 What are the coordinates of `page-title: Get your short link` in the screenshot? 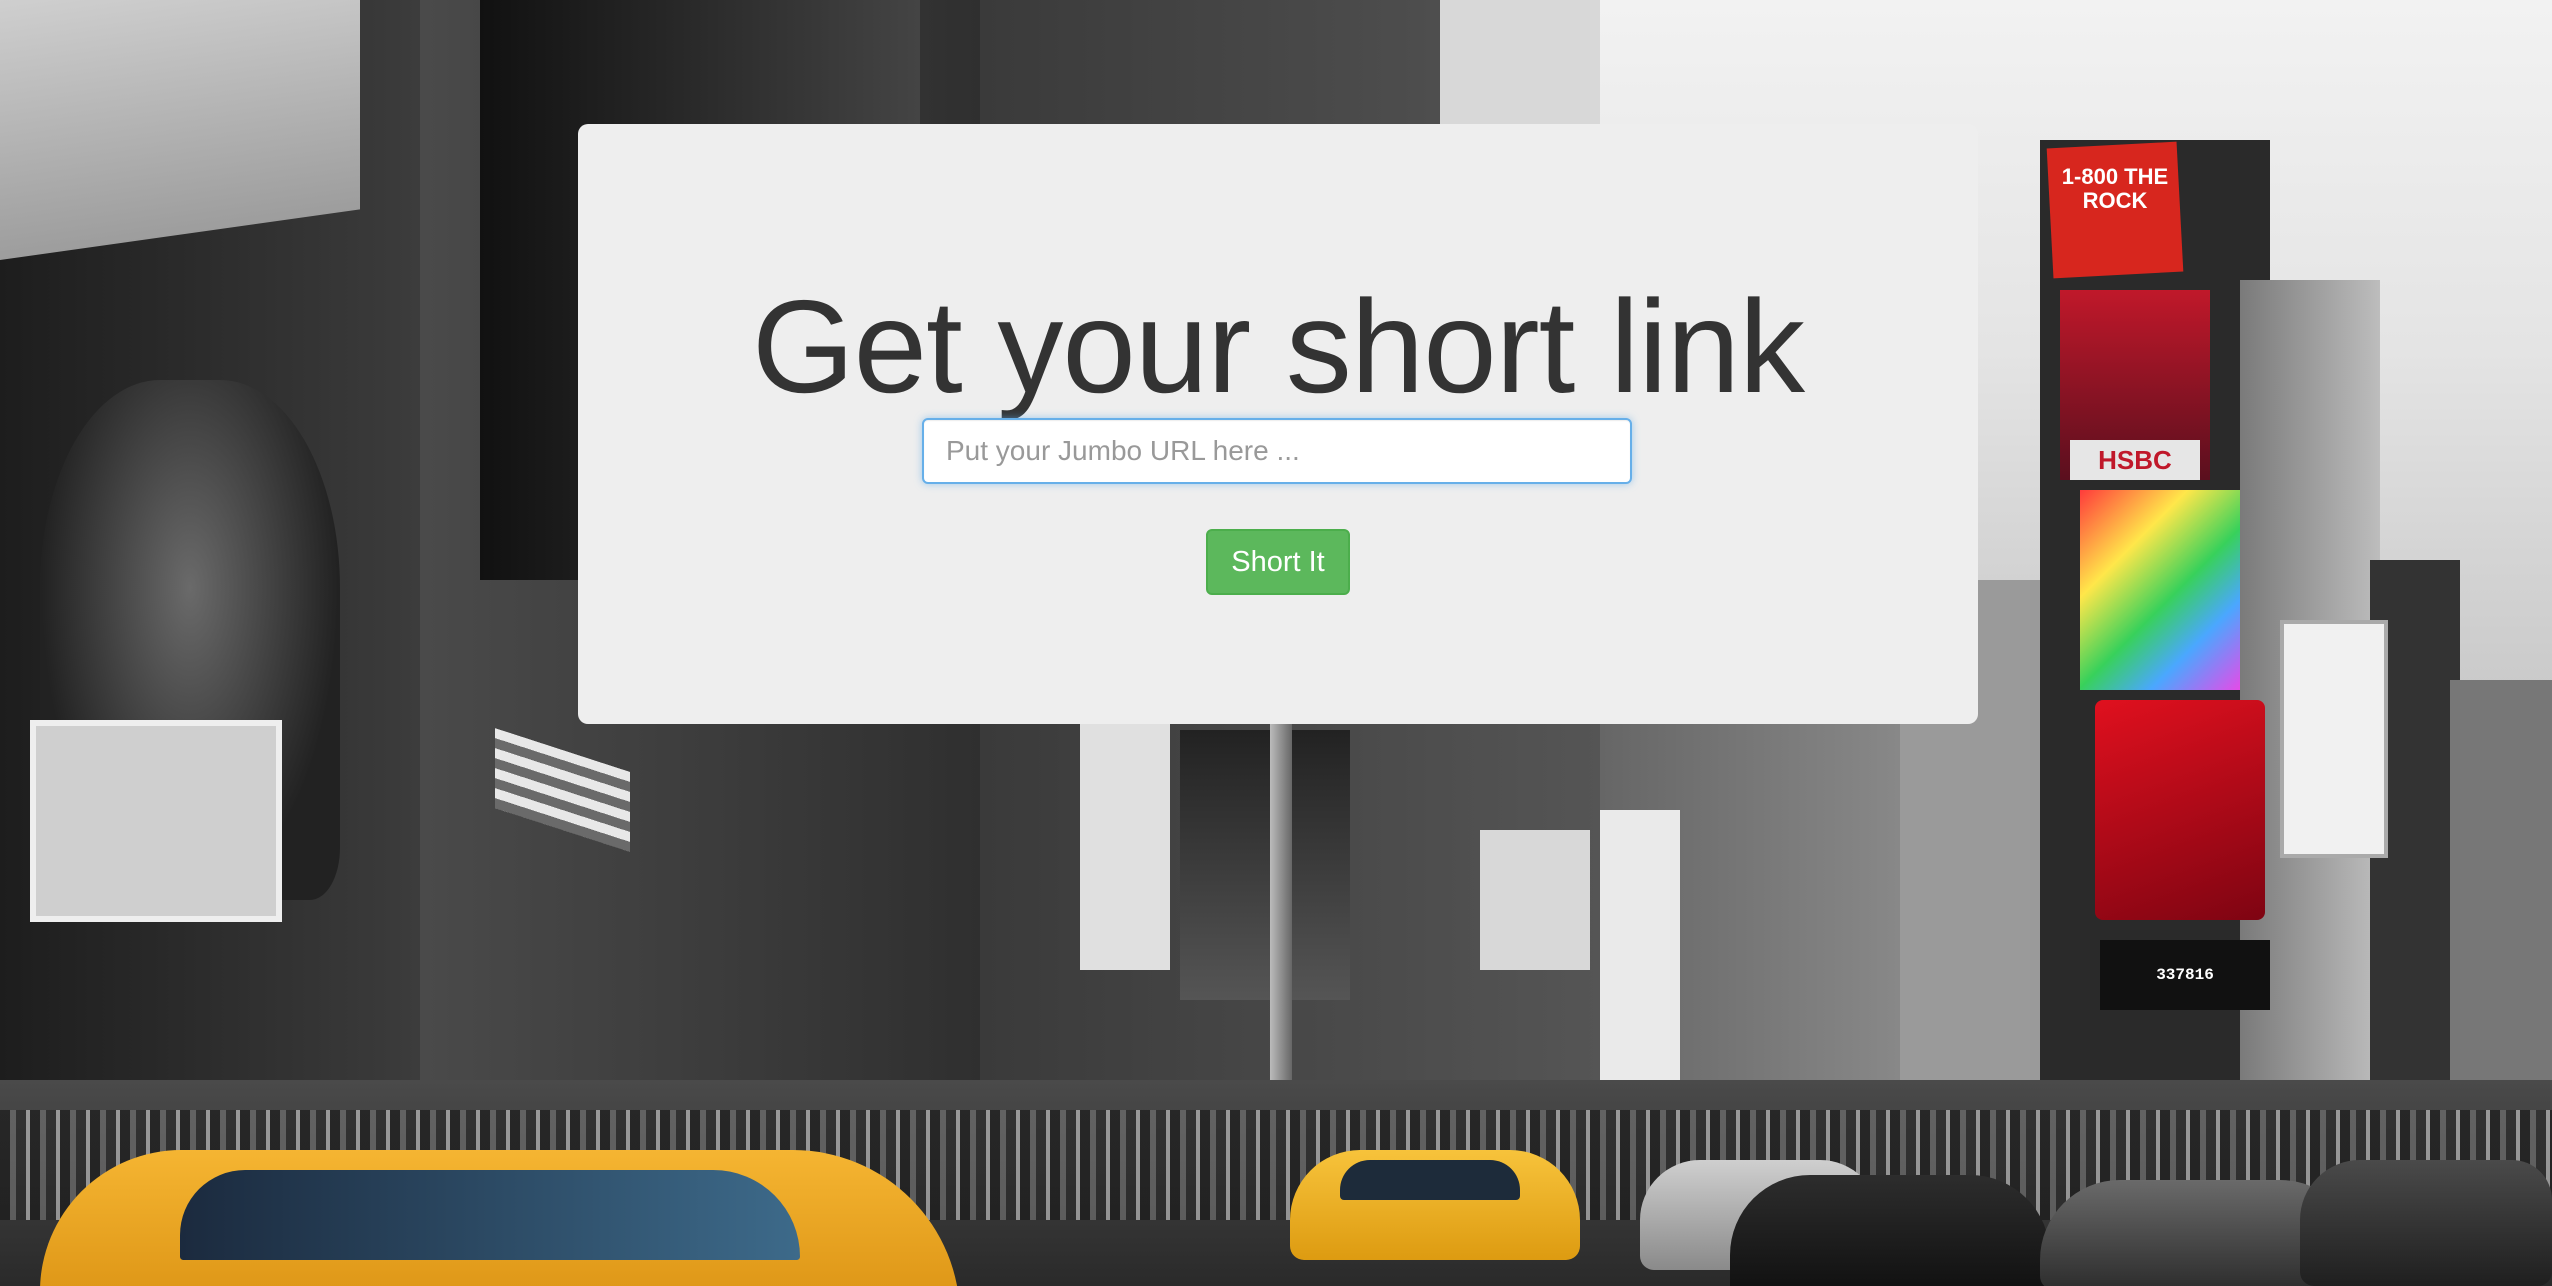 It's located at (1278, 346).